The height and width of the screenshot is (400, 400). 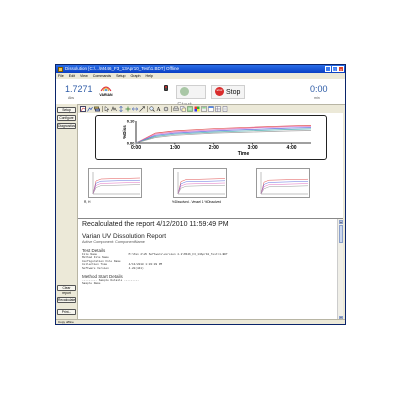 What do you see at coordinates (60, 69) in the screenshot?
I see `app-icon` at bounding box center [60, 69].